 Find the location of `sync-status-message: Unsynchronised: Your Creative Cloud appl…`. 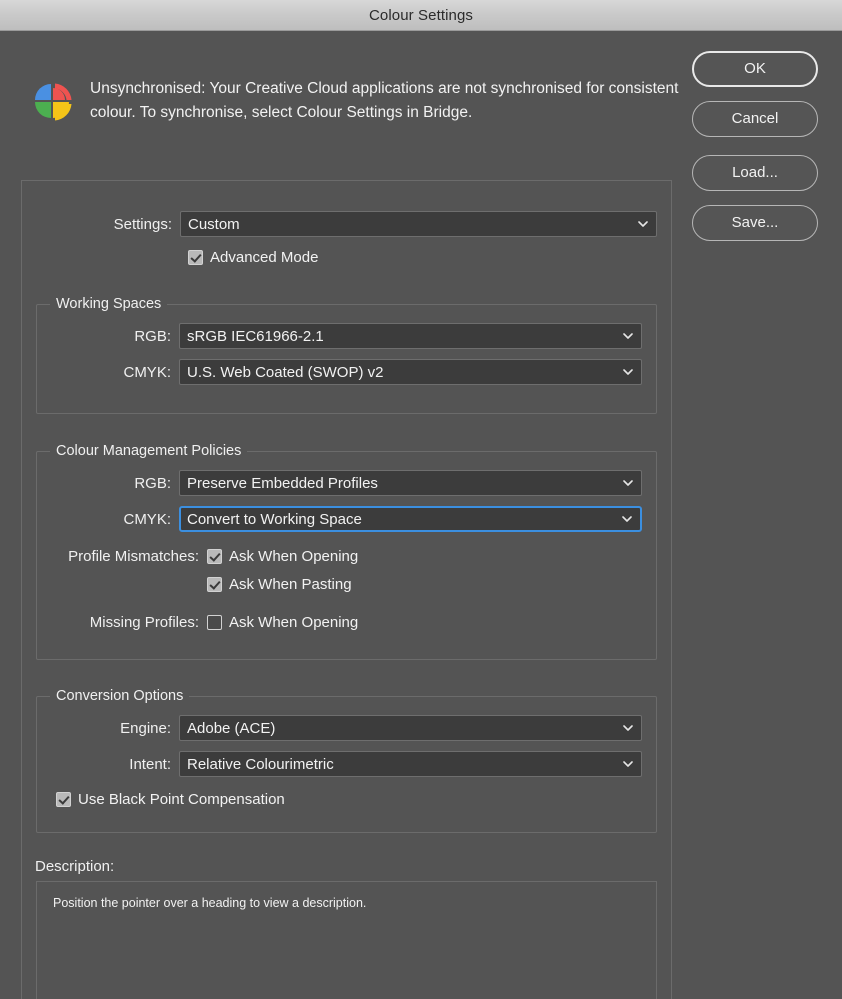

sync-status-message: Unsynchronised: Your Creative Cloud appl… is located at coordinates (384, 100).